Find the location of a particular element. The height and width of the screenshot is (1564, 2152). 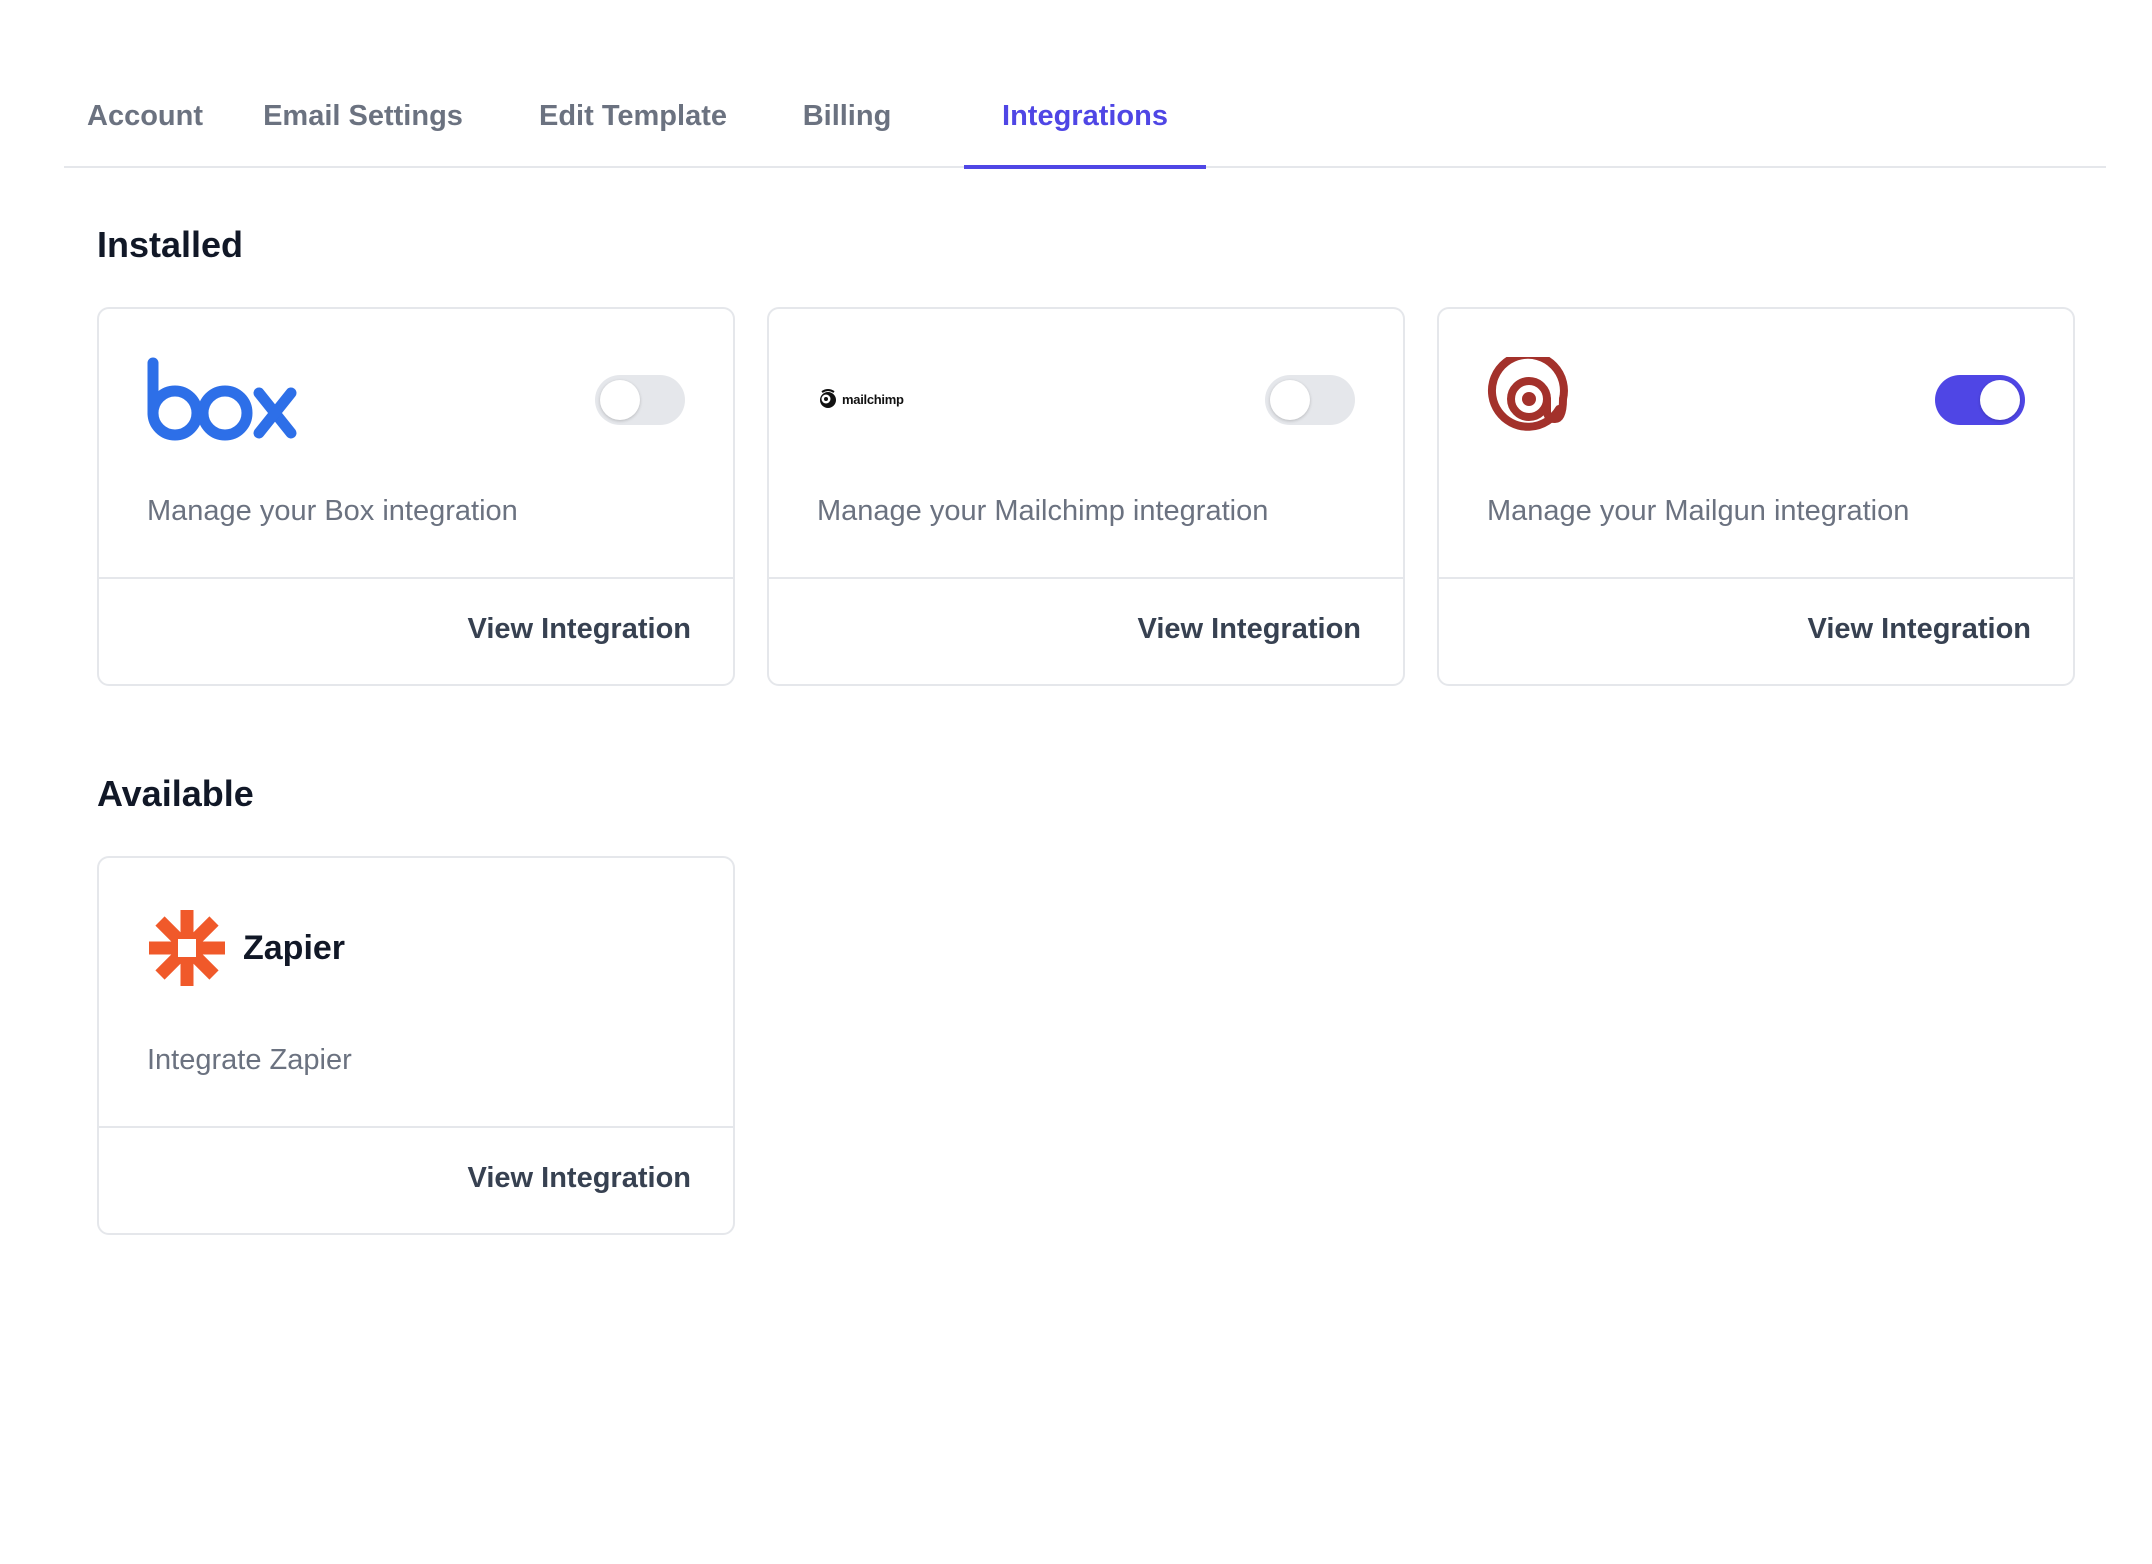

mailchimp-logo: mailchimp is located at coordinates (860, 399).